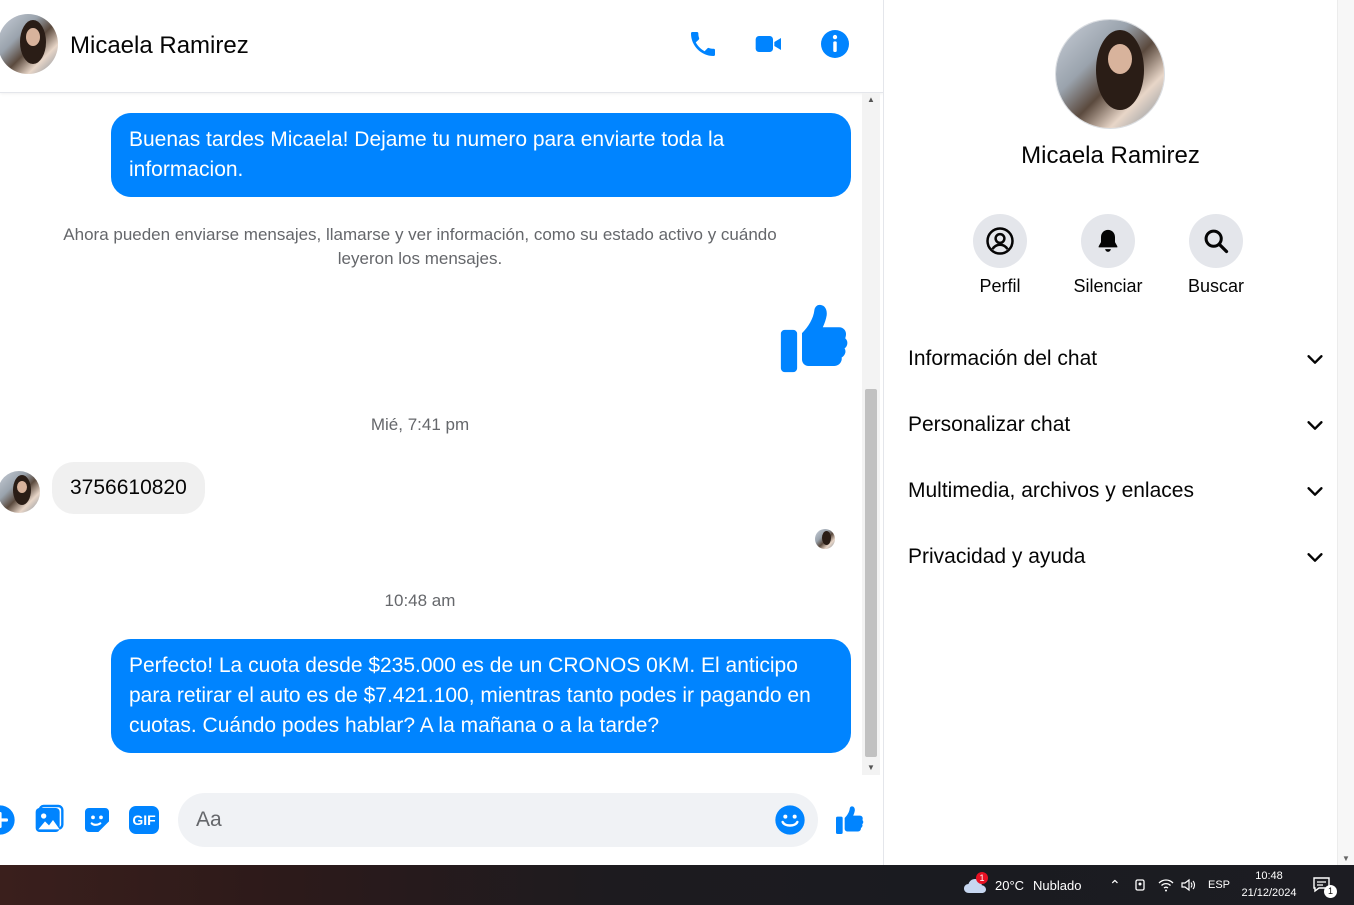 The height and width of the screenshot is (905, 1354). What do you see at coordinates (8, 820) in the screenshot?
I see `plus-icon` at bounding box center [8, 820].